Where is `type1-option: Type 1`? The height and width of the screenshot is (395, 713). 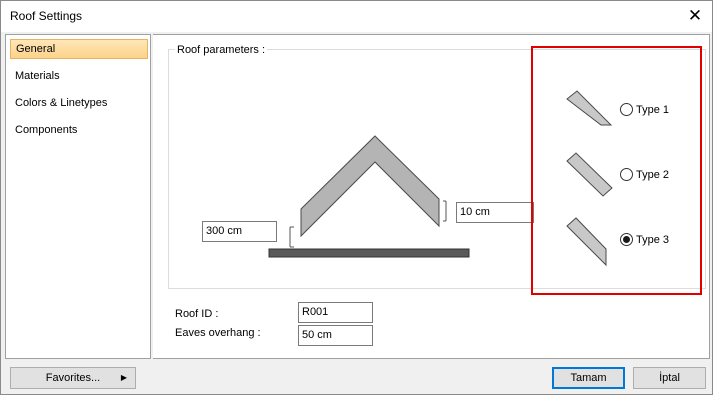 type1-option: Type 1 is located at coordinates (644, 109).